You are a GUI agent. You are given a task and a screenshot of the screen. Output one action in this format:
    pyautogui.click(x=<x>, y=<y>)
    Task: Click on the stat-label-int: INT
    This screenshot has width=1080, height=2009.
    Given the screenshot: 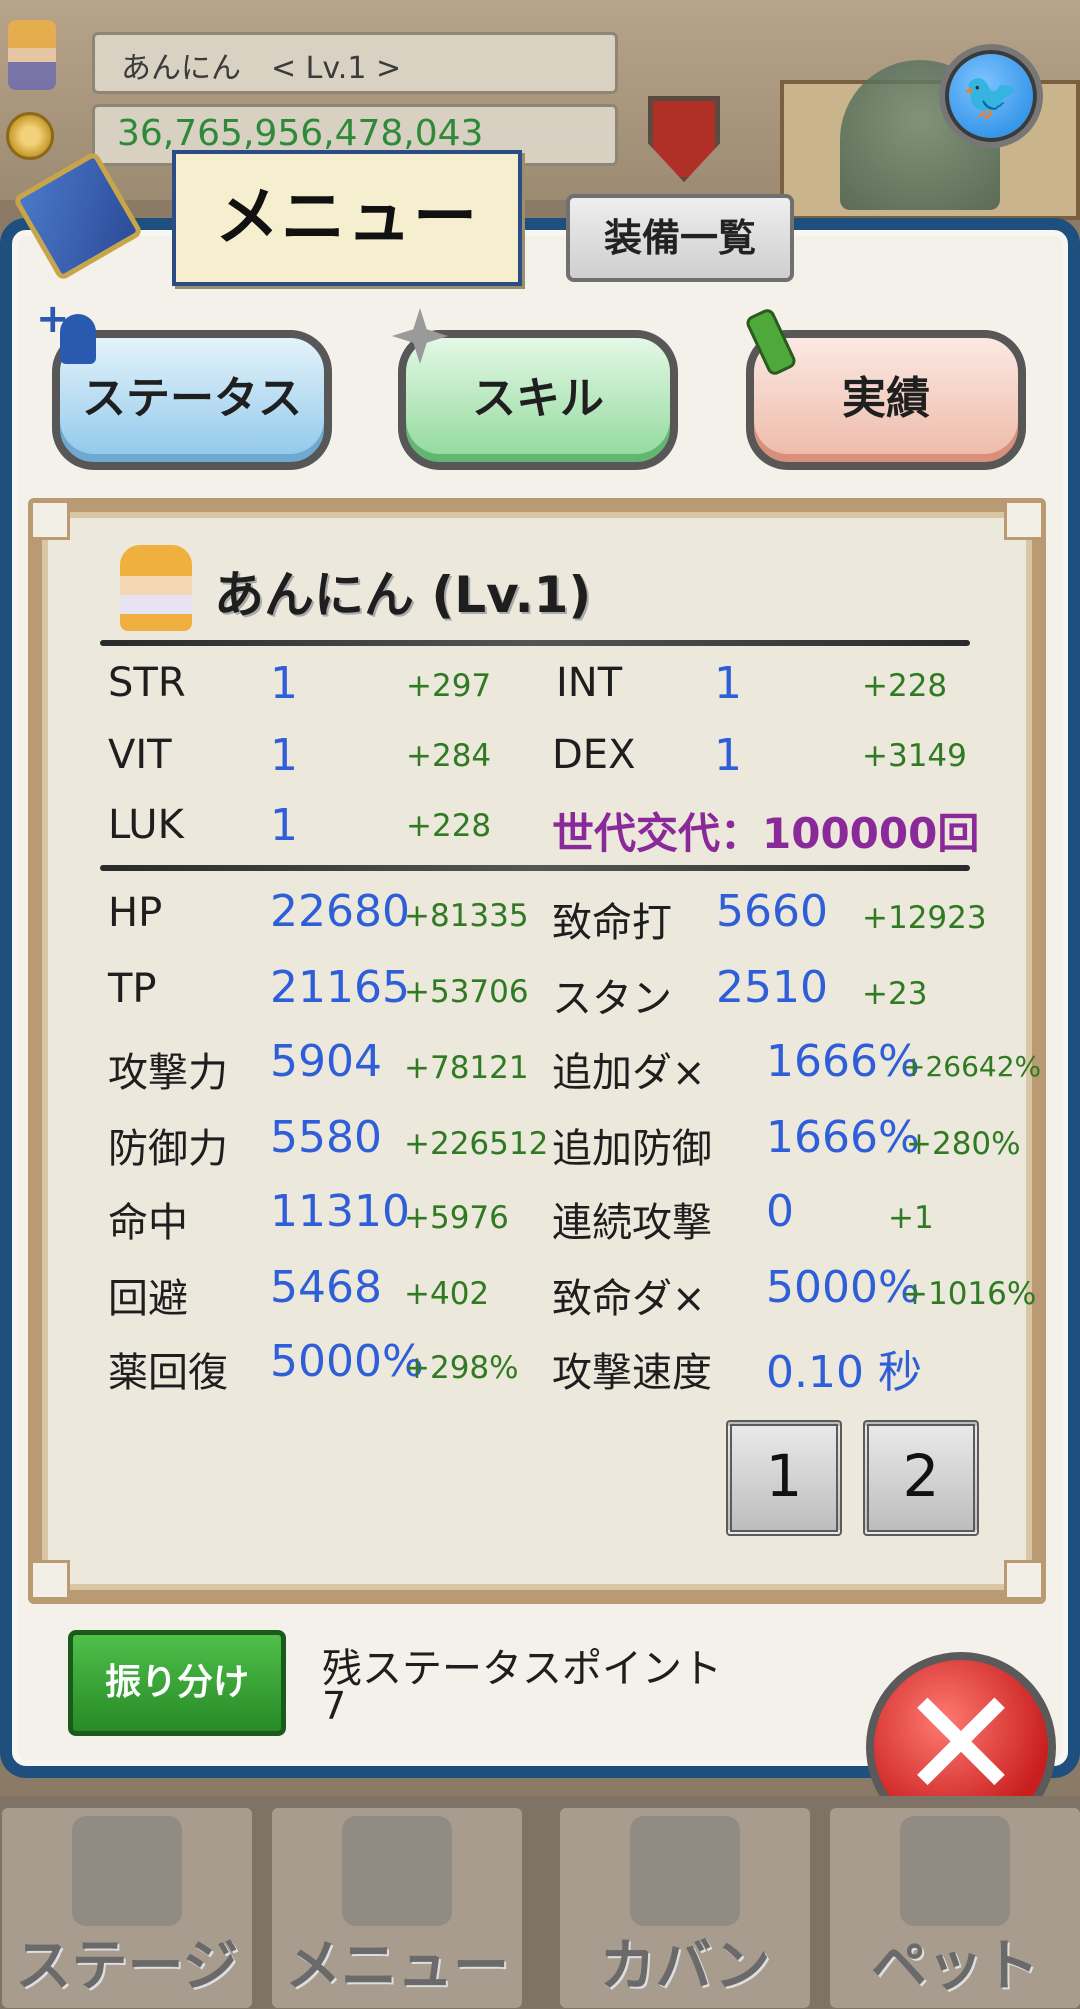 What is the action you would take?
    pyautogui.click(x=589, y=683)
    